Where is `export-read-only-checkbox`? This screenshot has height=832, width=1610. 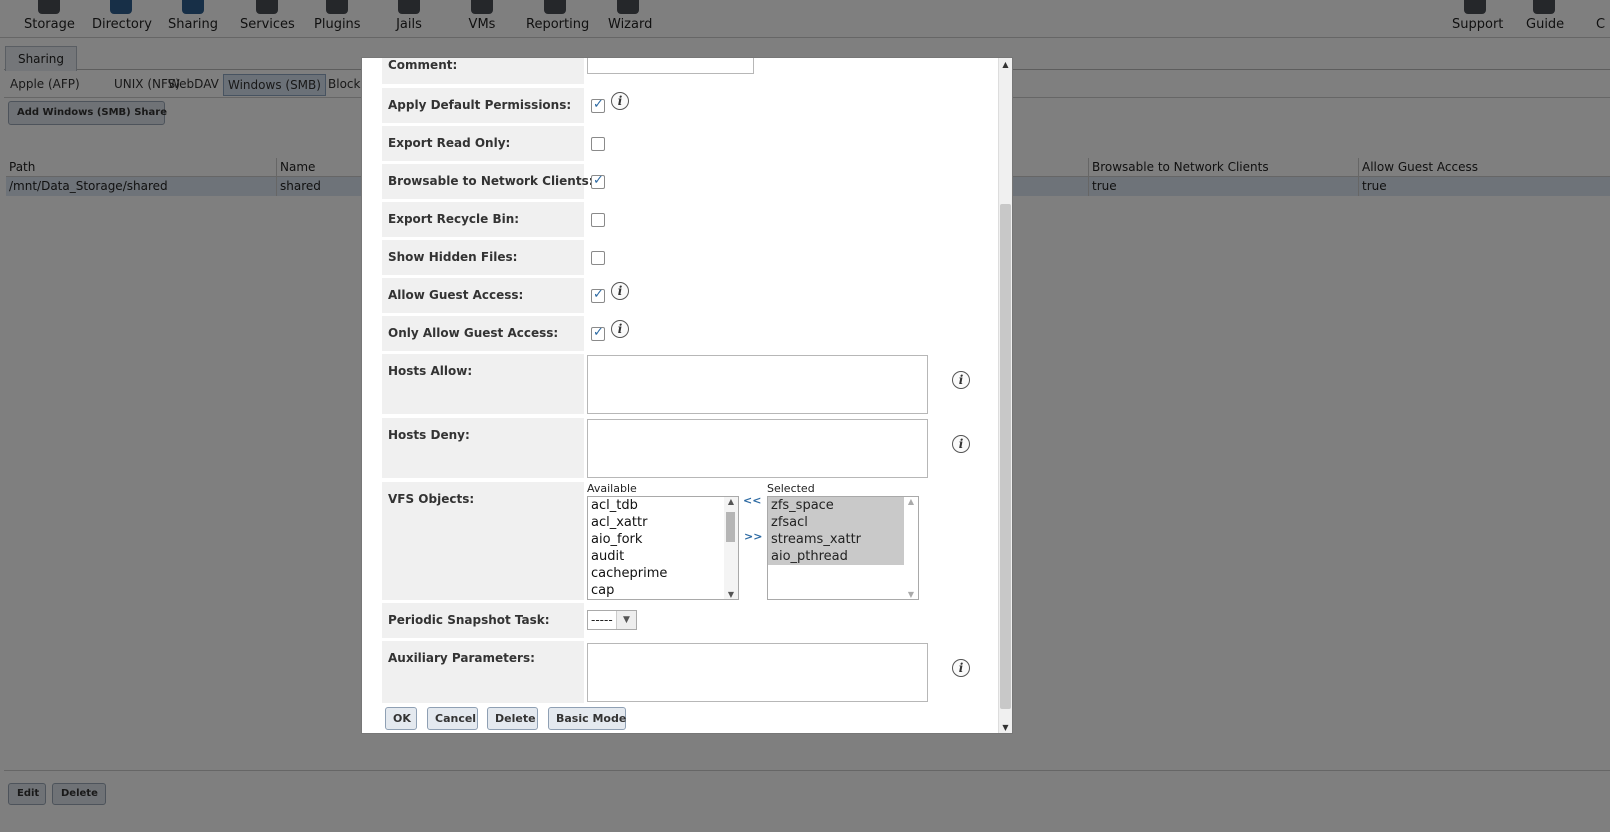
export-read-only-checkbox is located at coordinates (598, 144).